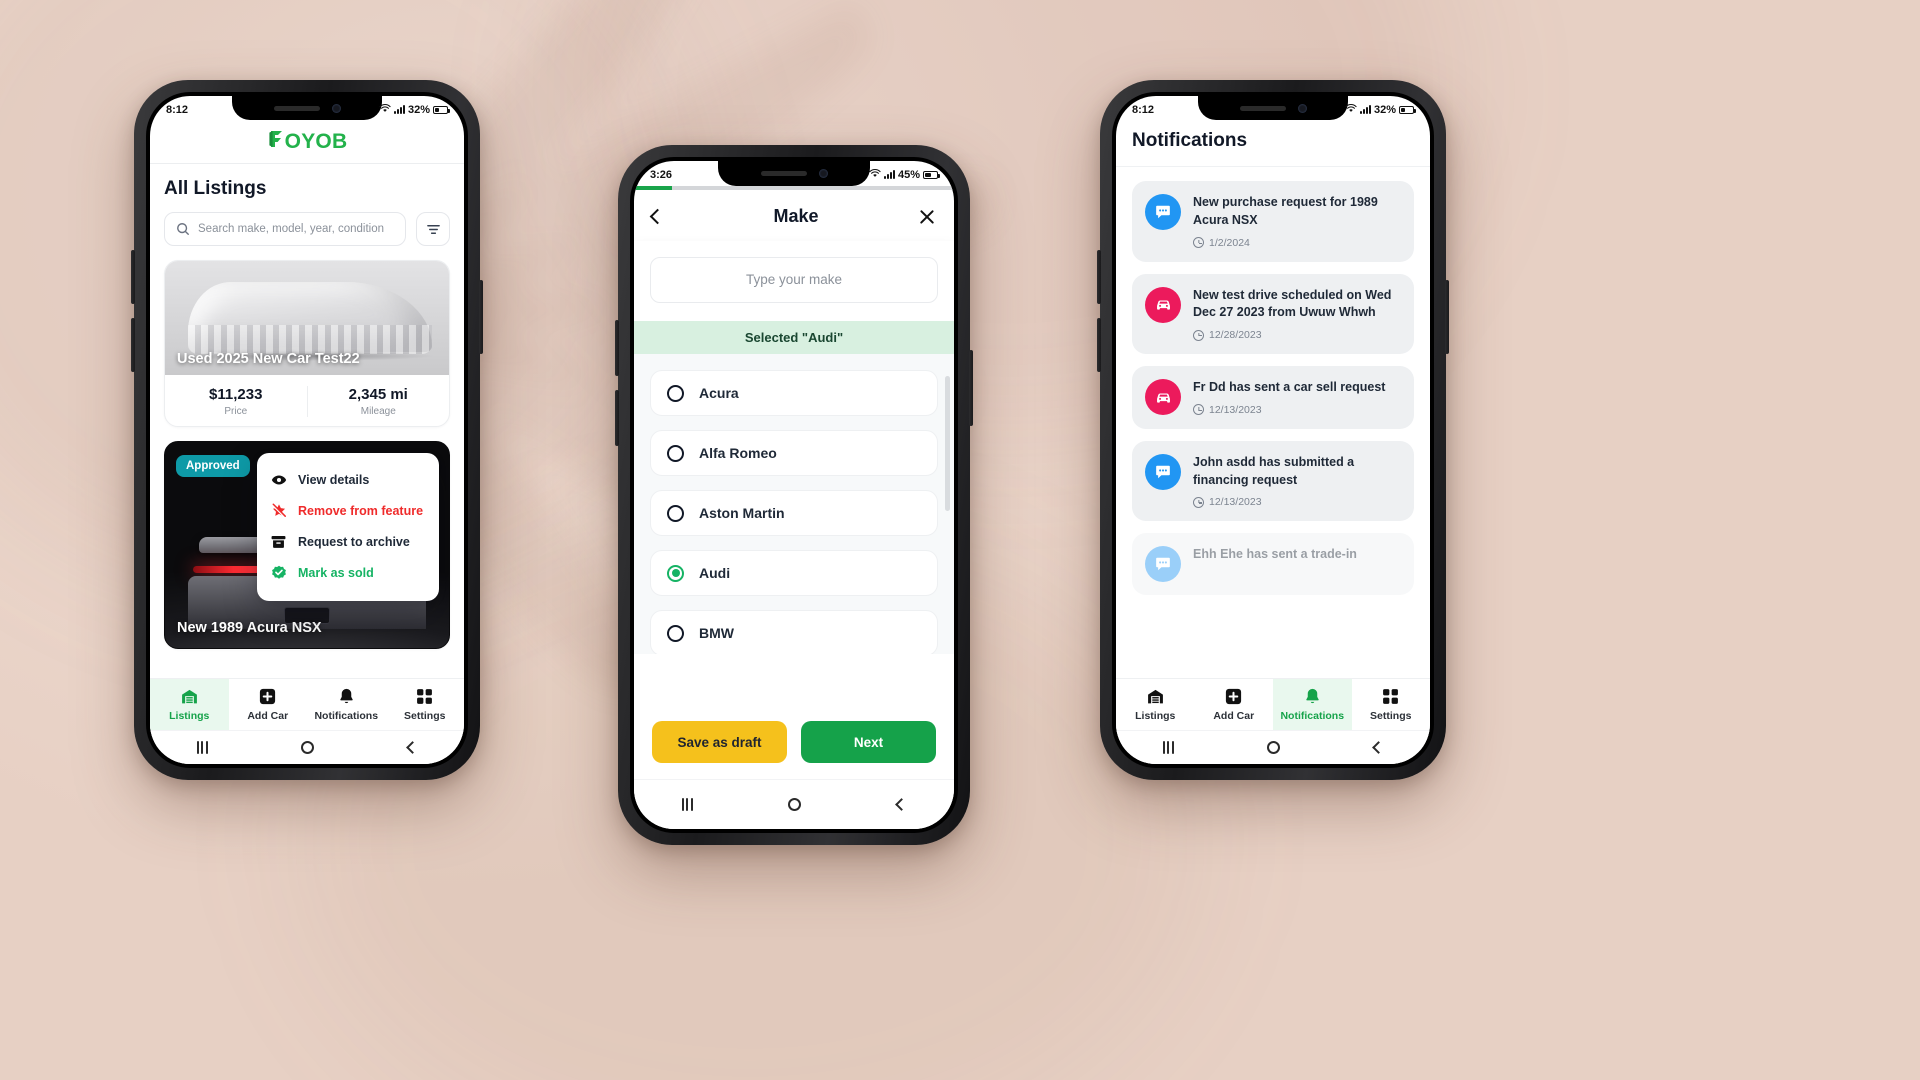 The height and width of the screenshot is (1080, 1920). Describe the element at coordinates (275, 142) in the screenshot. I see `logo-leaf-icon` at that location.